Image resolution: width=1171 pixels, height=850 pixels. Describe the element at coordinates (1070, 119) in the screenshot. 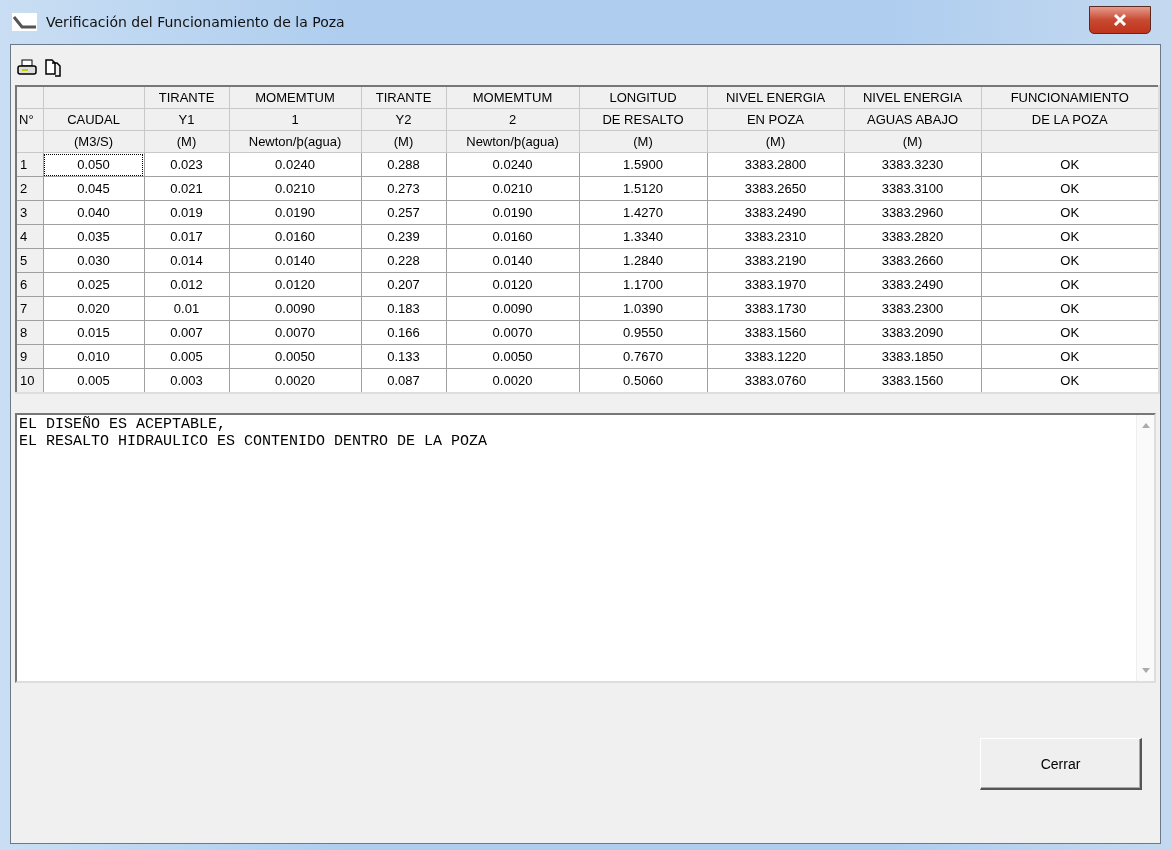

I see `column-header: DE LA POZA` at that location.